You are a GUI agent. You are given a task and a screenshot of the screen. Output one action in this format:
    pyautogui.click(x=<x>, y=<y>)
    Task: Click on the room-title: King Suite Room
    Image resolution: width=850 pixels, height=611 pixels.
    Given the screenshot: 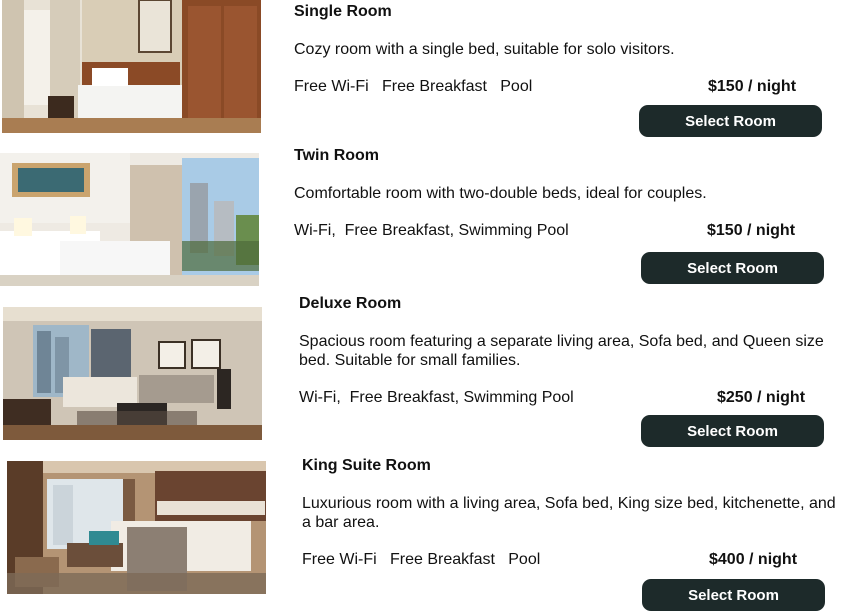 What is the action you would take?
    pyautogui.click(x=366, y=465)
    